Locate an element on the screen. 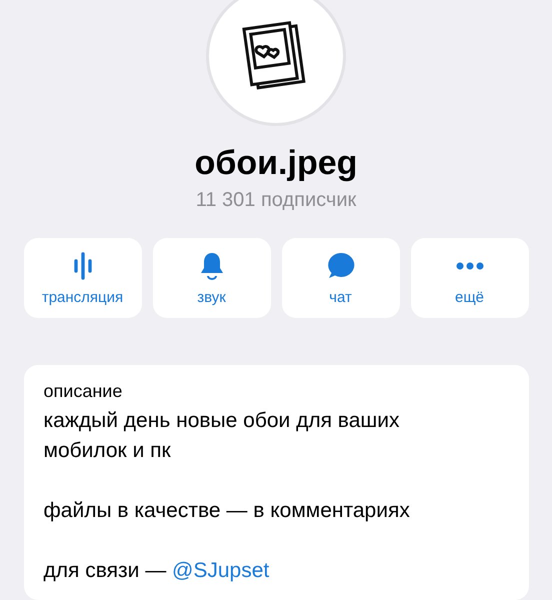  action-button: звук is located at coordinates (211, 278).